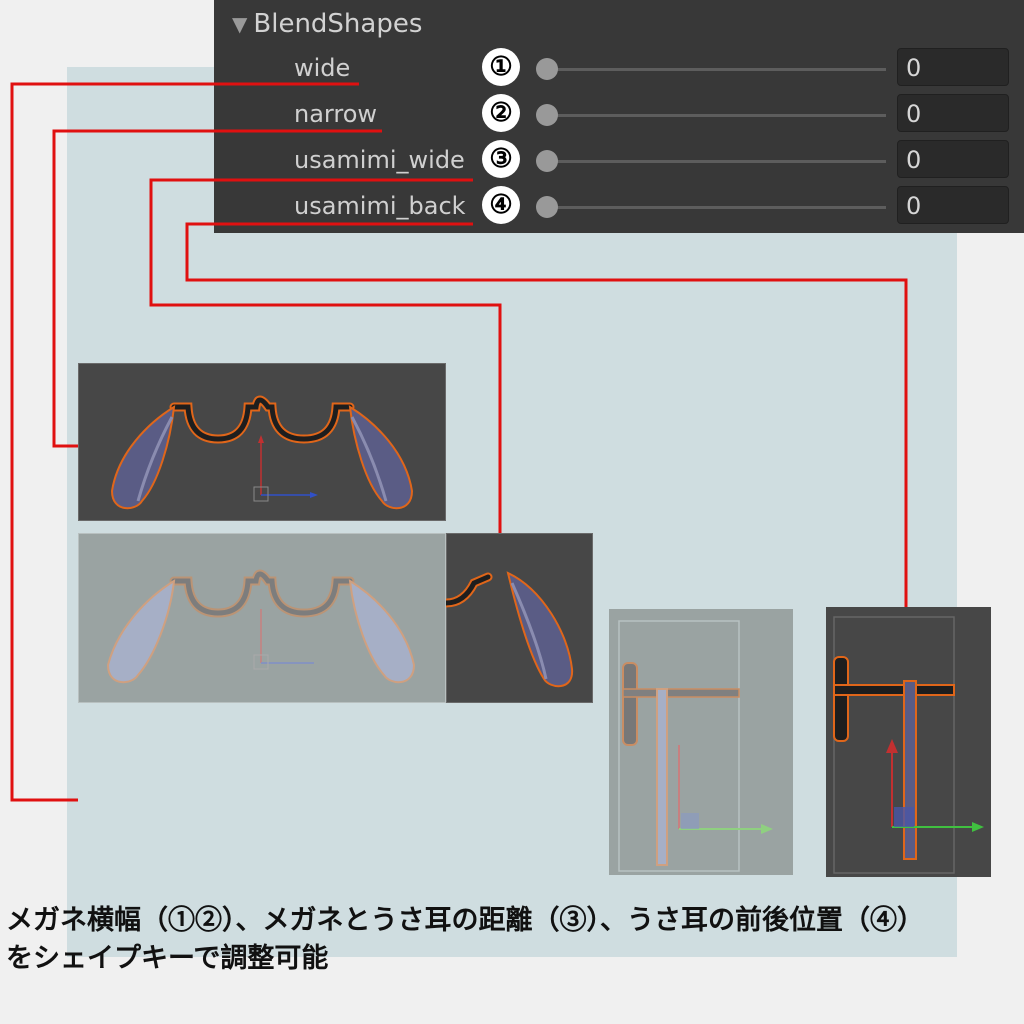  What do you see at coordinates (239, 24) in the screenshot?
I see `foldout-triangle-icon: ▼` at bounding box center [239, 24].